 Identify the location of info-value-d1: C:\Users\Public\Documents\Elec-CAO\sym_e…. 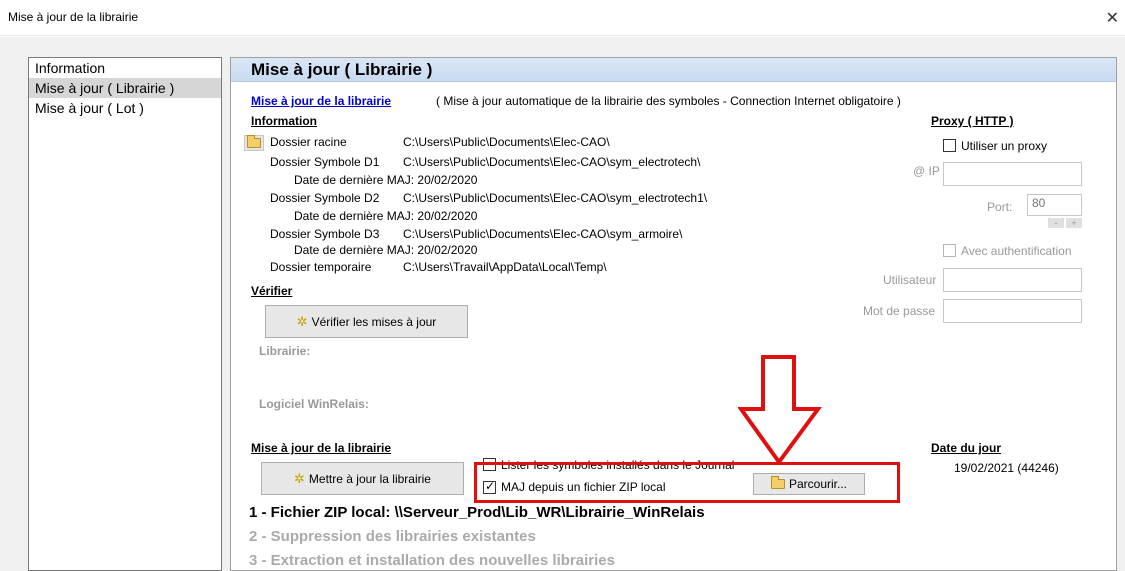
(552, 162).